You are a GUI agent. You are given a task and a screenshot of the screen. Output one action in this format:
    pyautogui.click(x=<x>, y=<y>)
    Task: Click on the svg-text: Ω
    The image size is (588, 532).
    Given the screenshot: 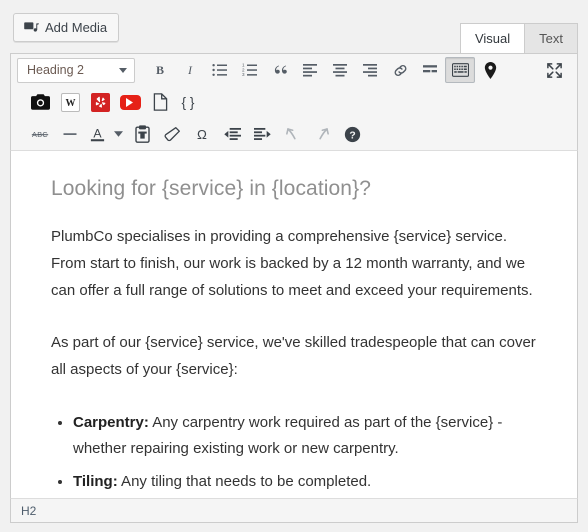 What is the action you would take?
    pyautogui.click(x=202, y=134)
    